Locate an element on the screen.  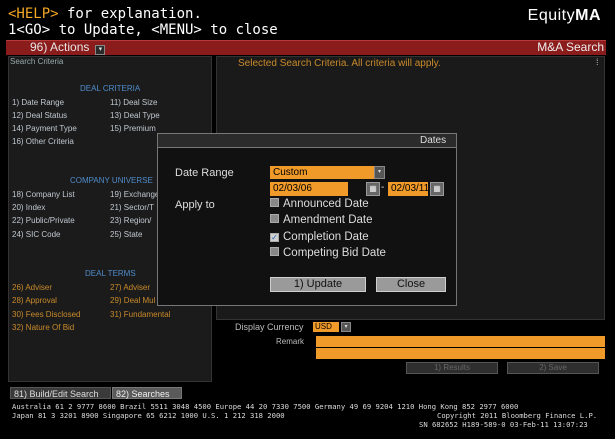
help-hint: <HELP> for explanation. is located at coordinates (105, 14).